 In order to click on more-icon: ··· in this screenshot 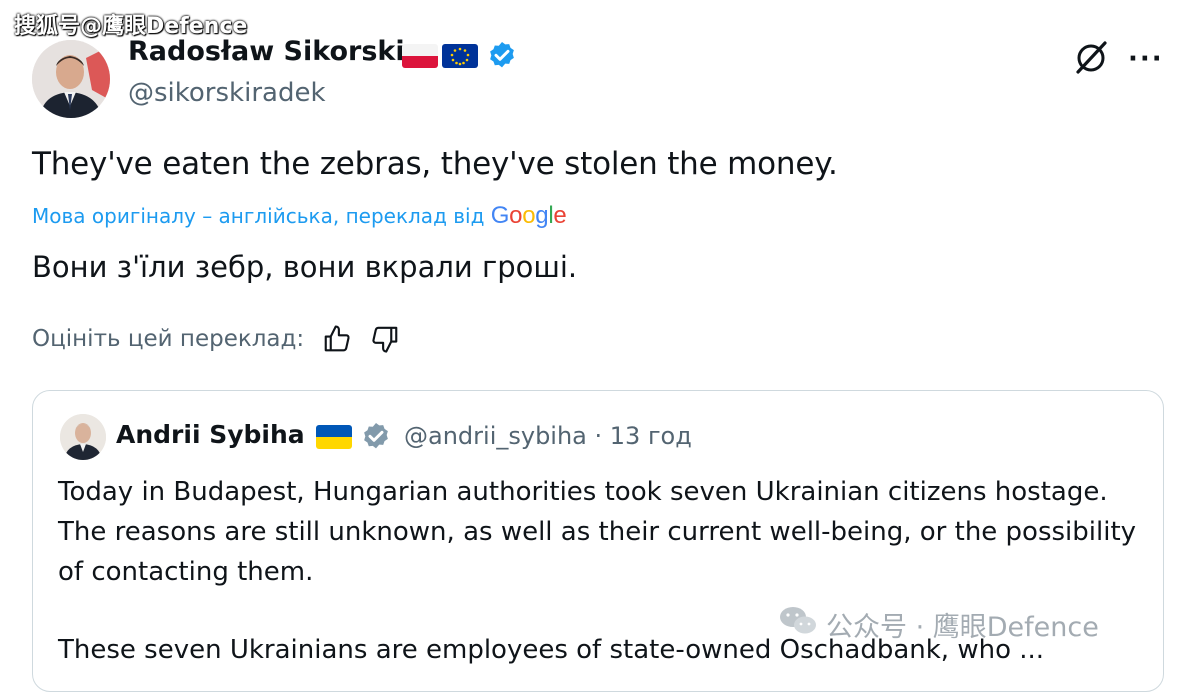, I will do `click(1146, 59)`.